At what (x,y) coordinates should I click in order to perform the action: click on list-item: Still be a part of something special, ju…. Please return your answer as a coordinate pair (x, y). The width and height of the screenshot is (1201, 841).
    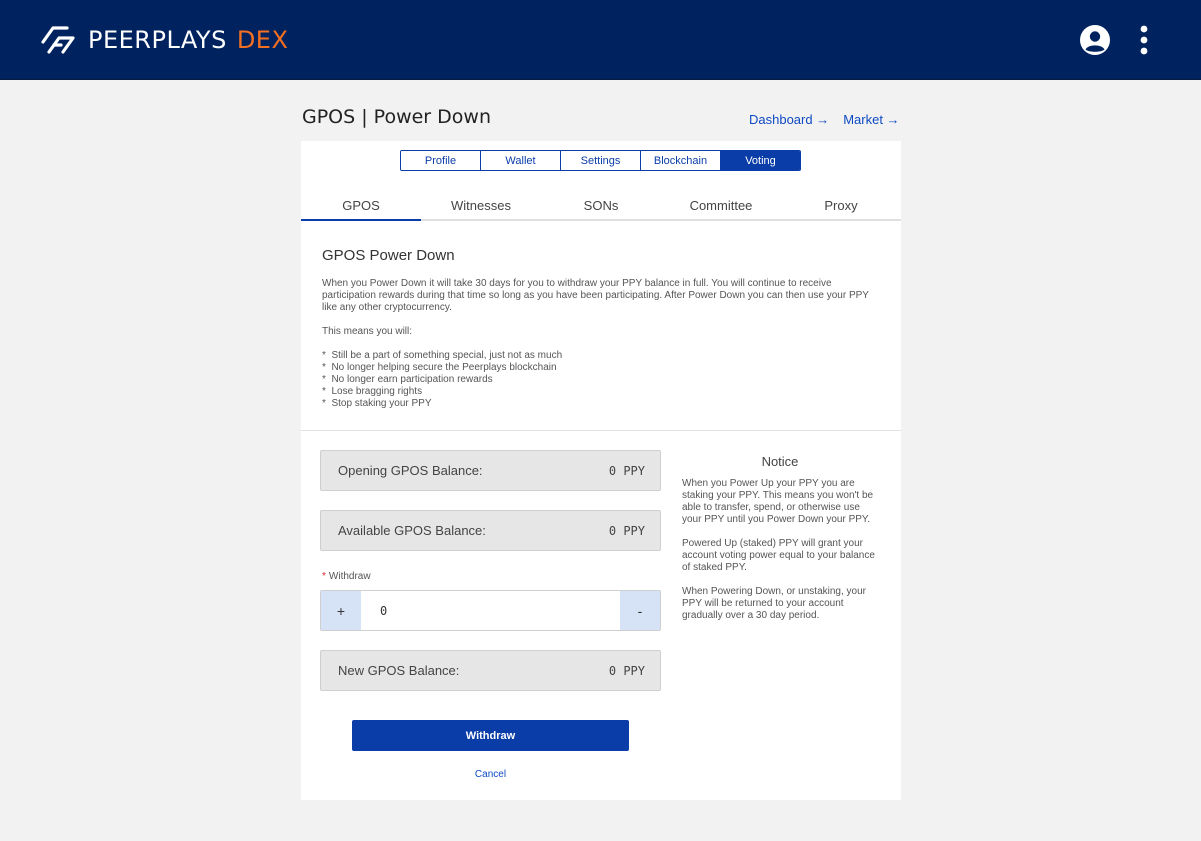
    Looking at the image, I should click on (602, 356).